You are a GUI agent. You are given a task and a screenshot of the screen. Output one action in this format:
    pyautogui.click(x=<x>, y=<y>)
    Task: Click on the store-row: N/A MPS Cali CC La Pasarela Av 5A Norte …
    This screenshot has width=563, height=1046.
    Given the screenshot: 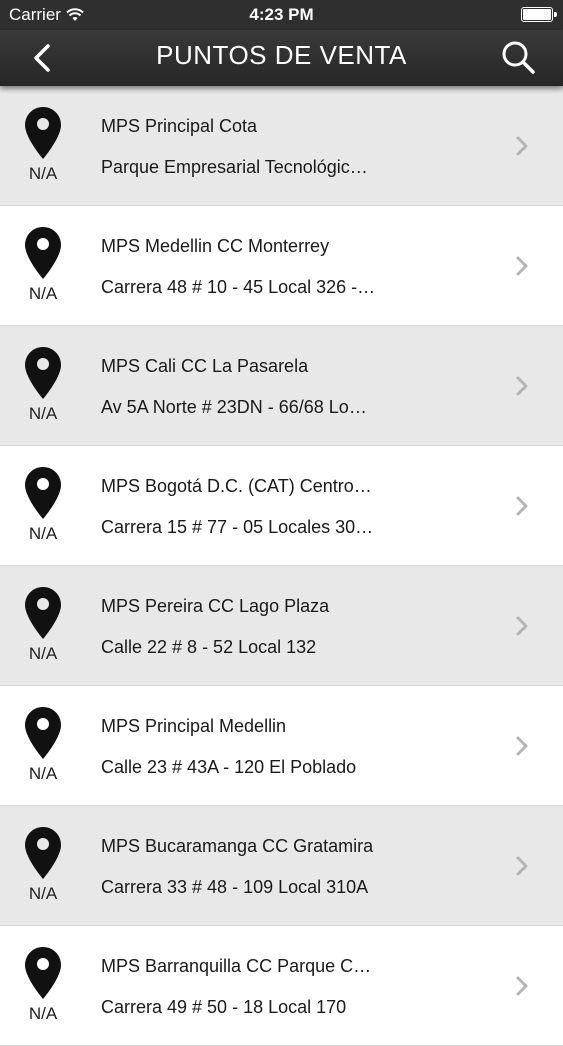 What is the action you would take?
    pyautogui.click(x=281, y=386)
    